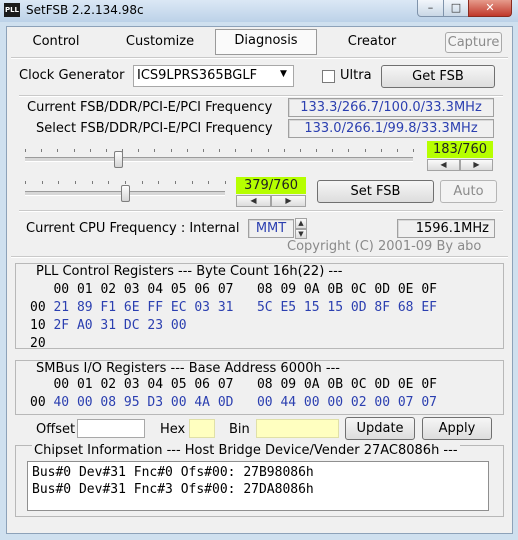 Image resolution: width=518 pixels, height=540 pixels. Describe the element at coordinates (468, 191) in the screenshot. I see `auto-button: Auto` at that location.